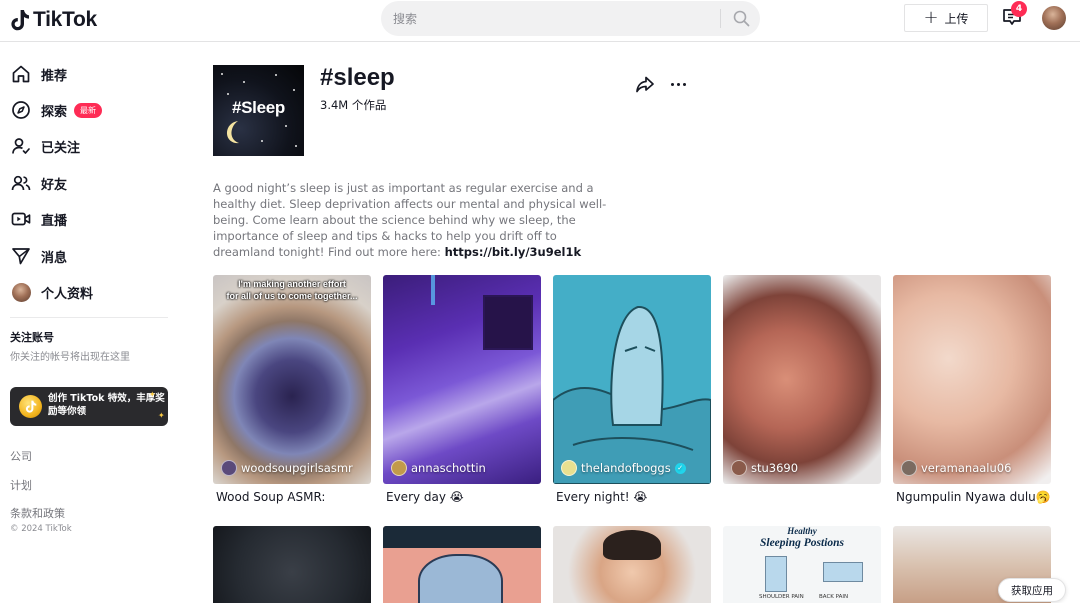 This screenshot has width=1080, height=603. What do you see at coordinates (508, 322) in the screenshot?
I see `window-frame` at bounding box center [508, 322].